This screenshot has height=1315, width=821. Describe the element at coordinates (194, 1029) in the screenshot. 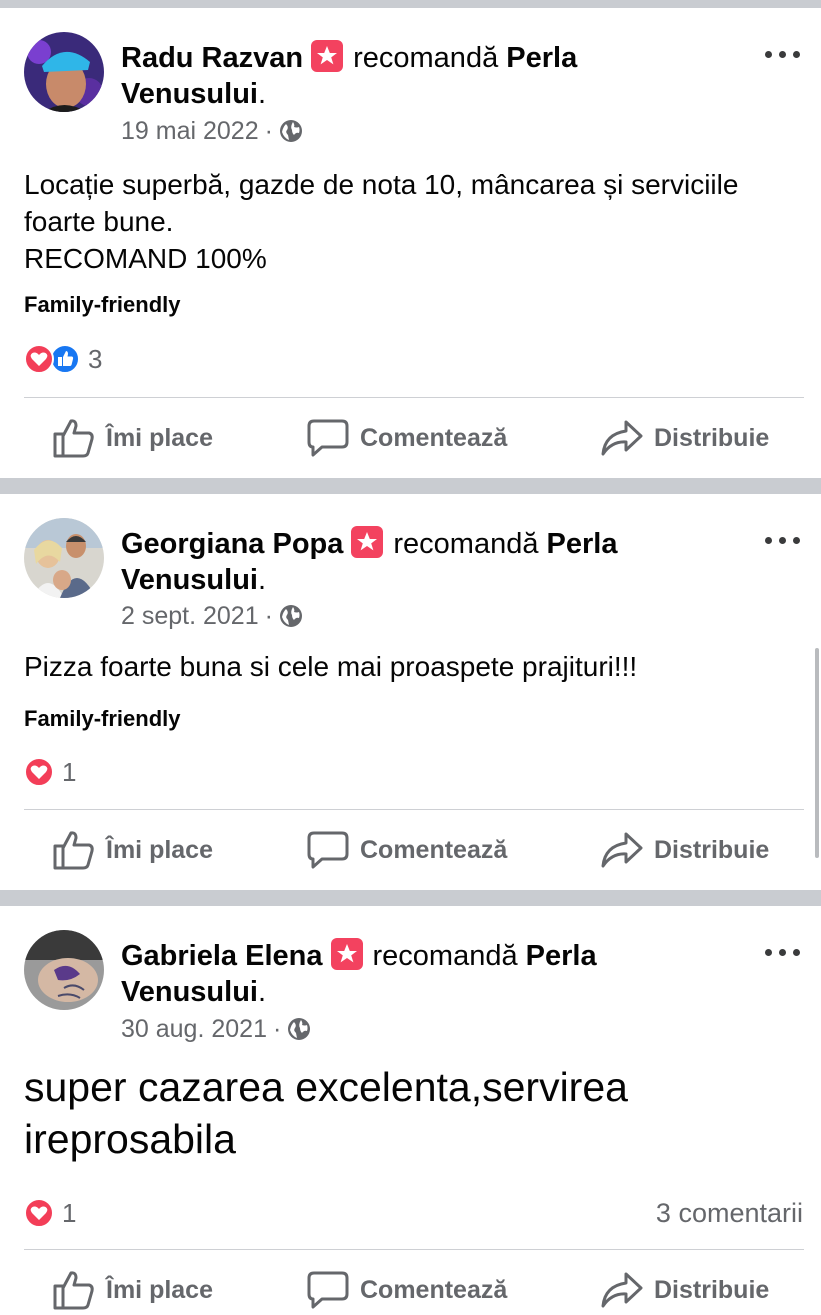

I see `post-date: 30 aug. 2021` at that location.